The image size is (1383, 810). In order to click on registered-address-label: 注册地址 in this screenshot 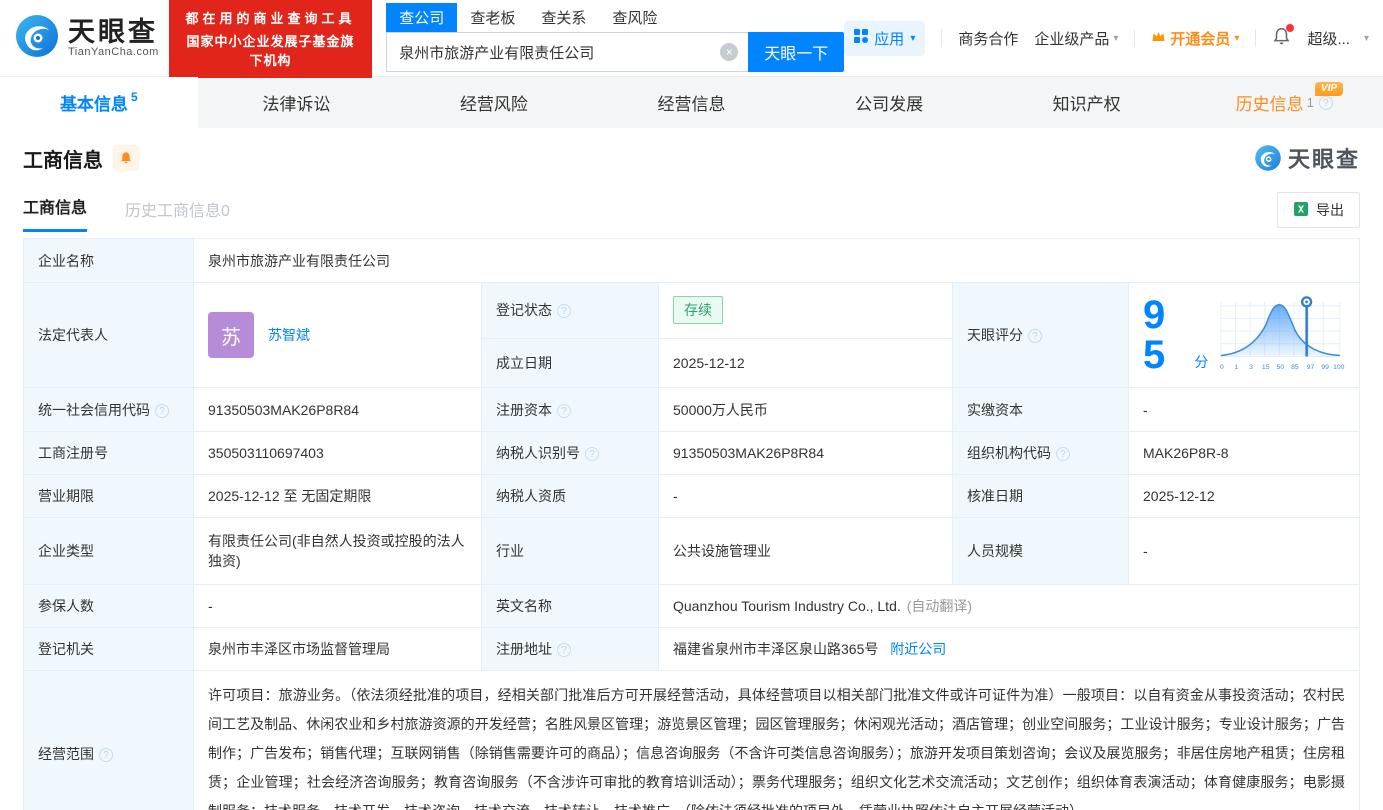, I will do `click(524, 649)`.